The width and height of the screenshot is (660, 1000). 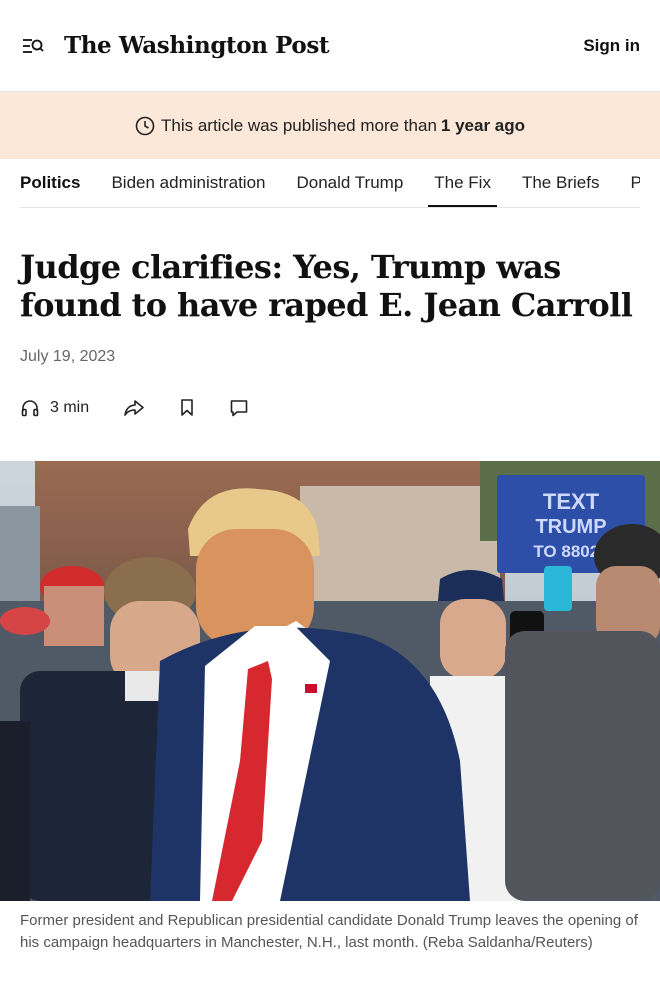 I want to click on banner-text: This article was published more than, so click(x=298, y=125).